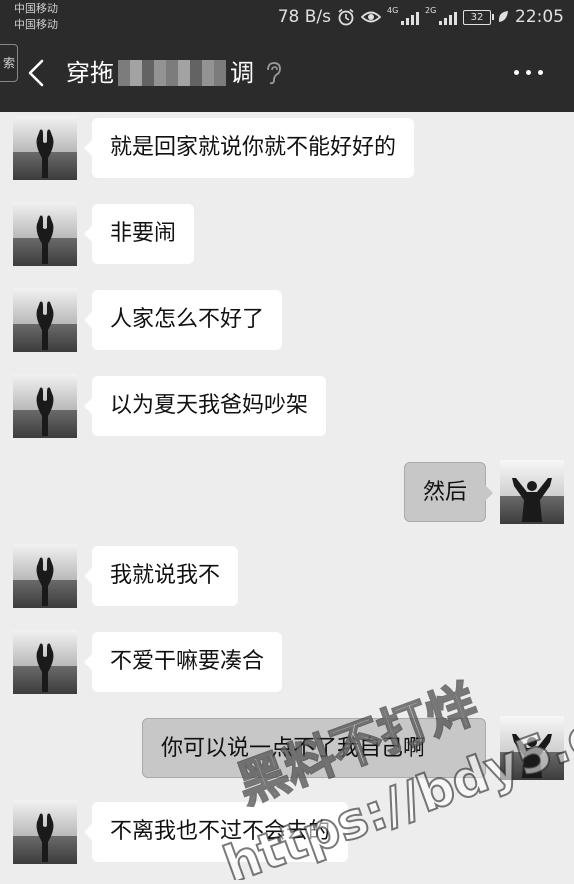 This screenshot has width=574, height=884. Describe the element at coordinates (36, 17) in the screenshot. I see `carrier-labels: 中国移动 中国移动` at that location.